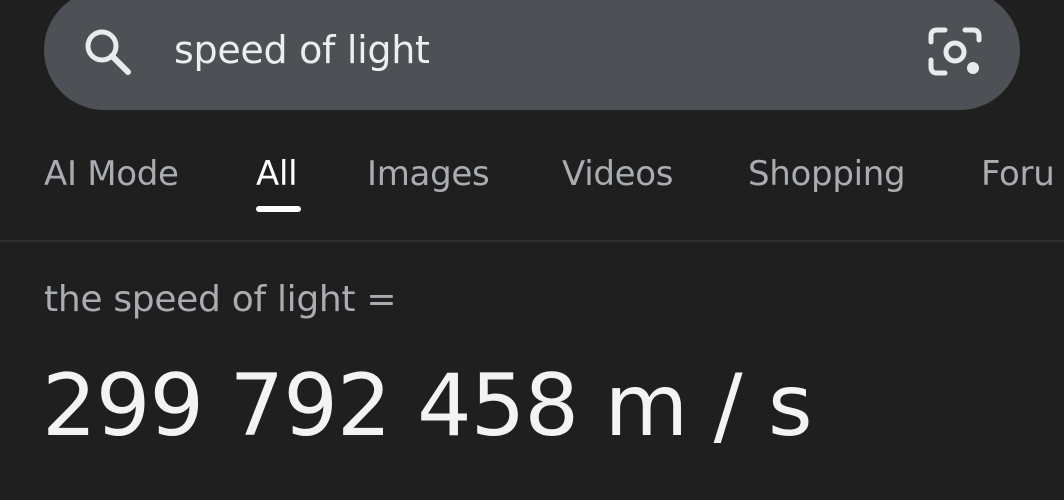 The width and height of the screenshot is (1064, 500). I want to click on answer-value: 299 792 458 m / s, so click(427, 406).